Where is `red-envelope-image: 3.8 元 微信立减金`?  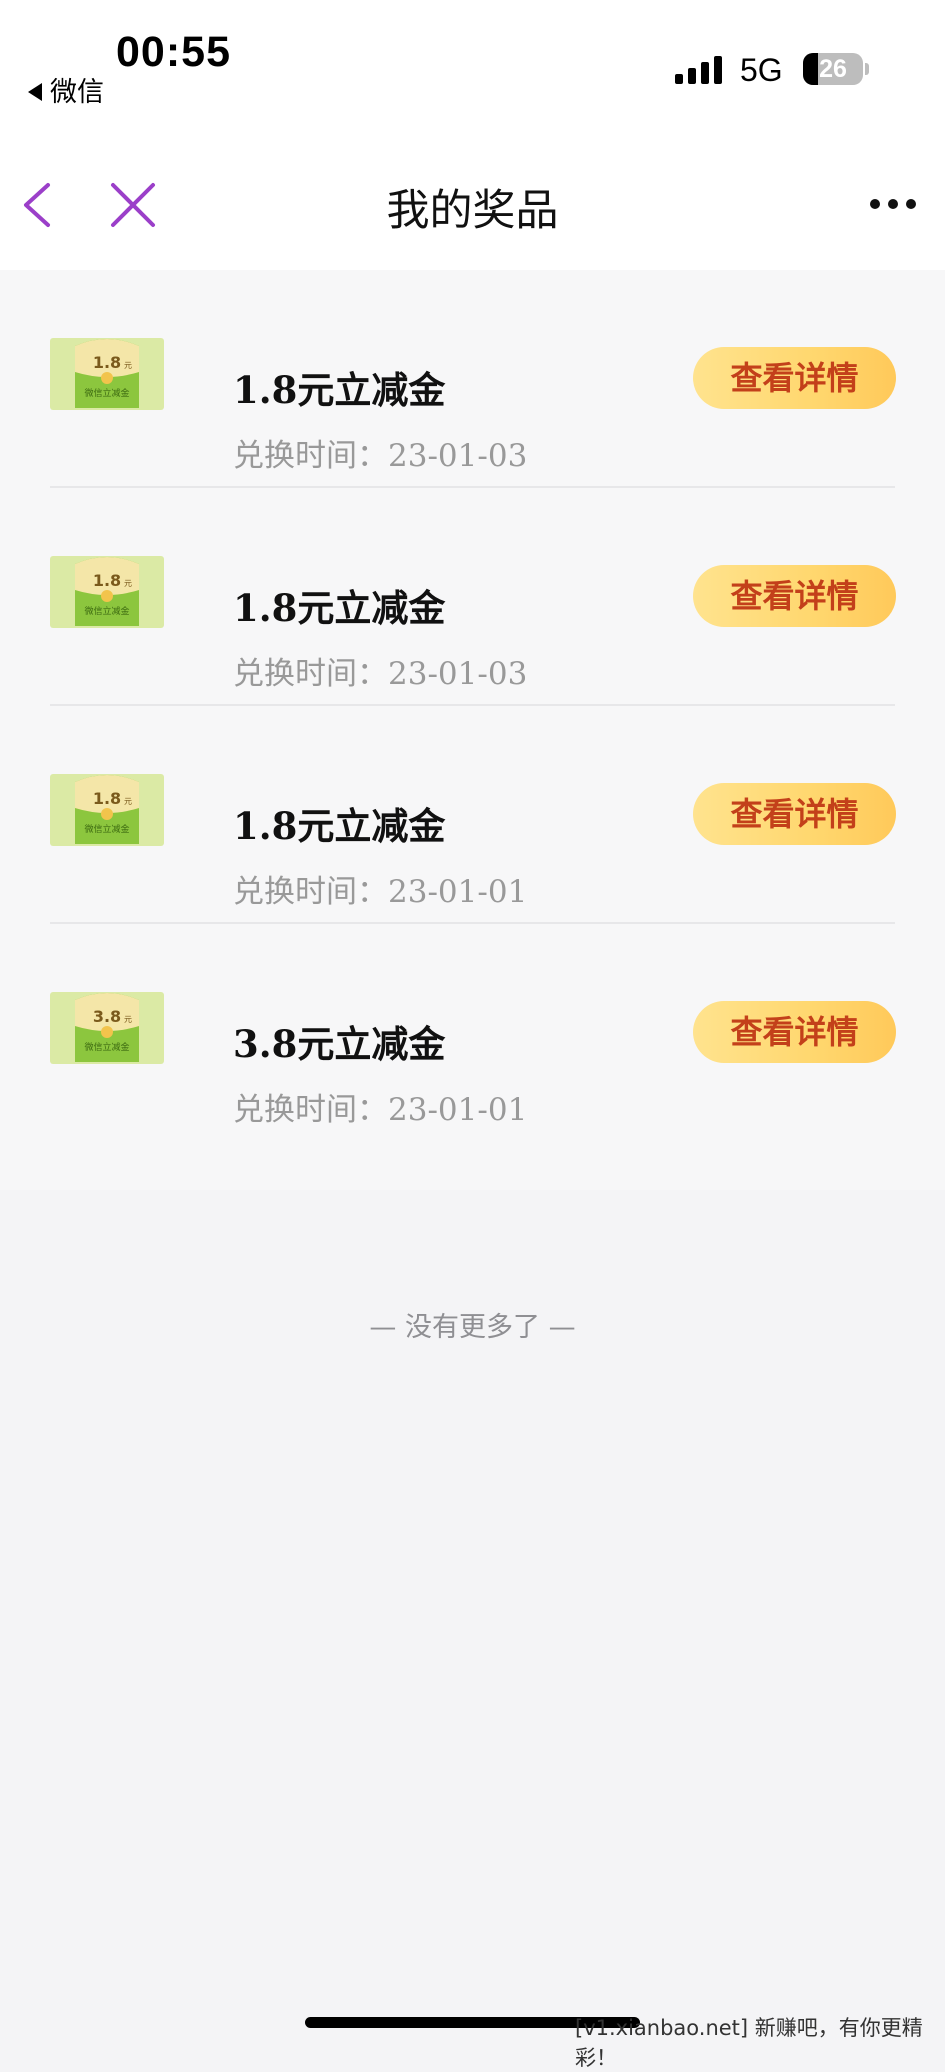
red-envelope-image: 3.8 元 微信立减金 is located at coordinates (107, 1028).